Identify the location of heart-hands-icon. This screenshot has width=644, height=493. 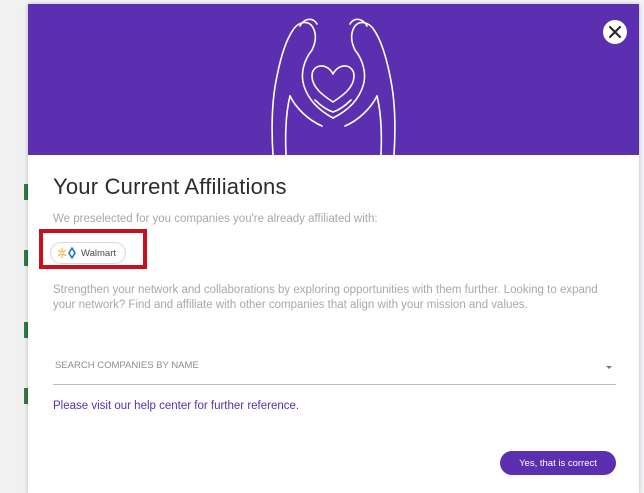
(333, 86).